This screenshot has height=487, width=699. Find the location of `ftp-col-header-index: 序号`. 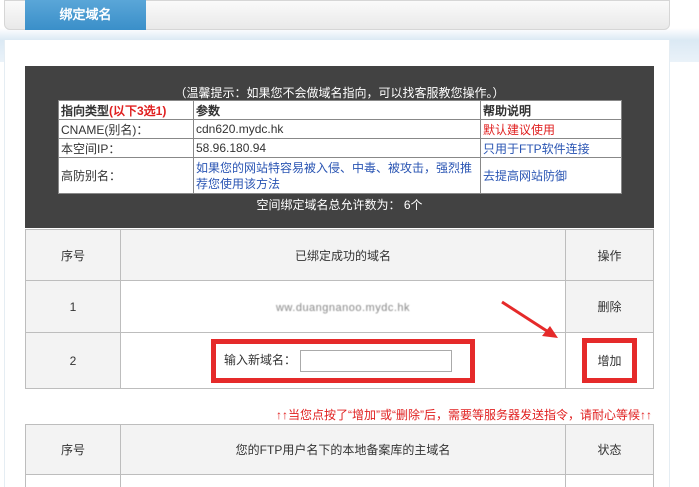

ftp-col-header-index: 序号 is located at coordinates (73, 449).